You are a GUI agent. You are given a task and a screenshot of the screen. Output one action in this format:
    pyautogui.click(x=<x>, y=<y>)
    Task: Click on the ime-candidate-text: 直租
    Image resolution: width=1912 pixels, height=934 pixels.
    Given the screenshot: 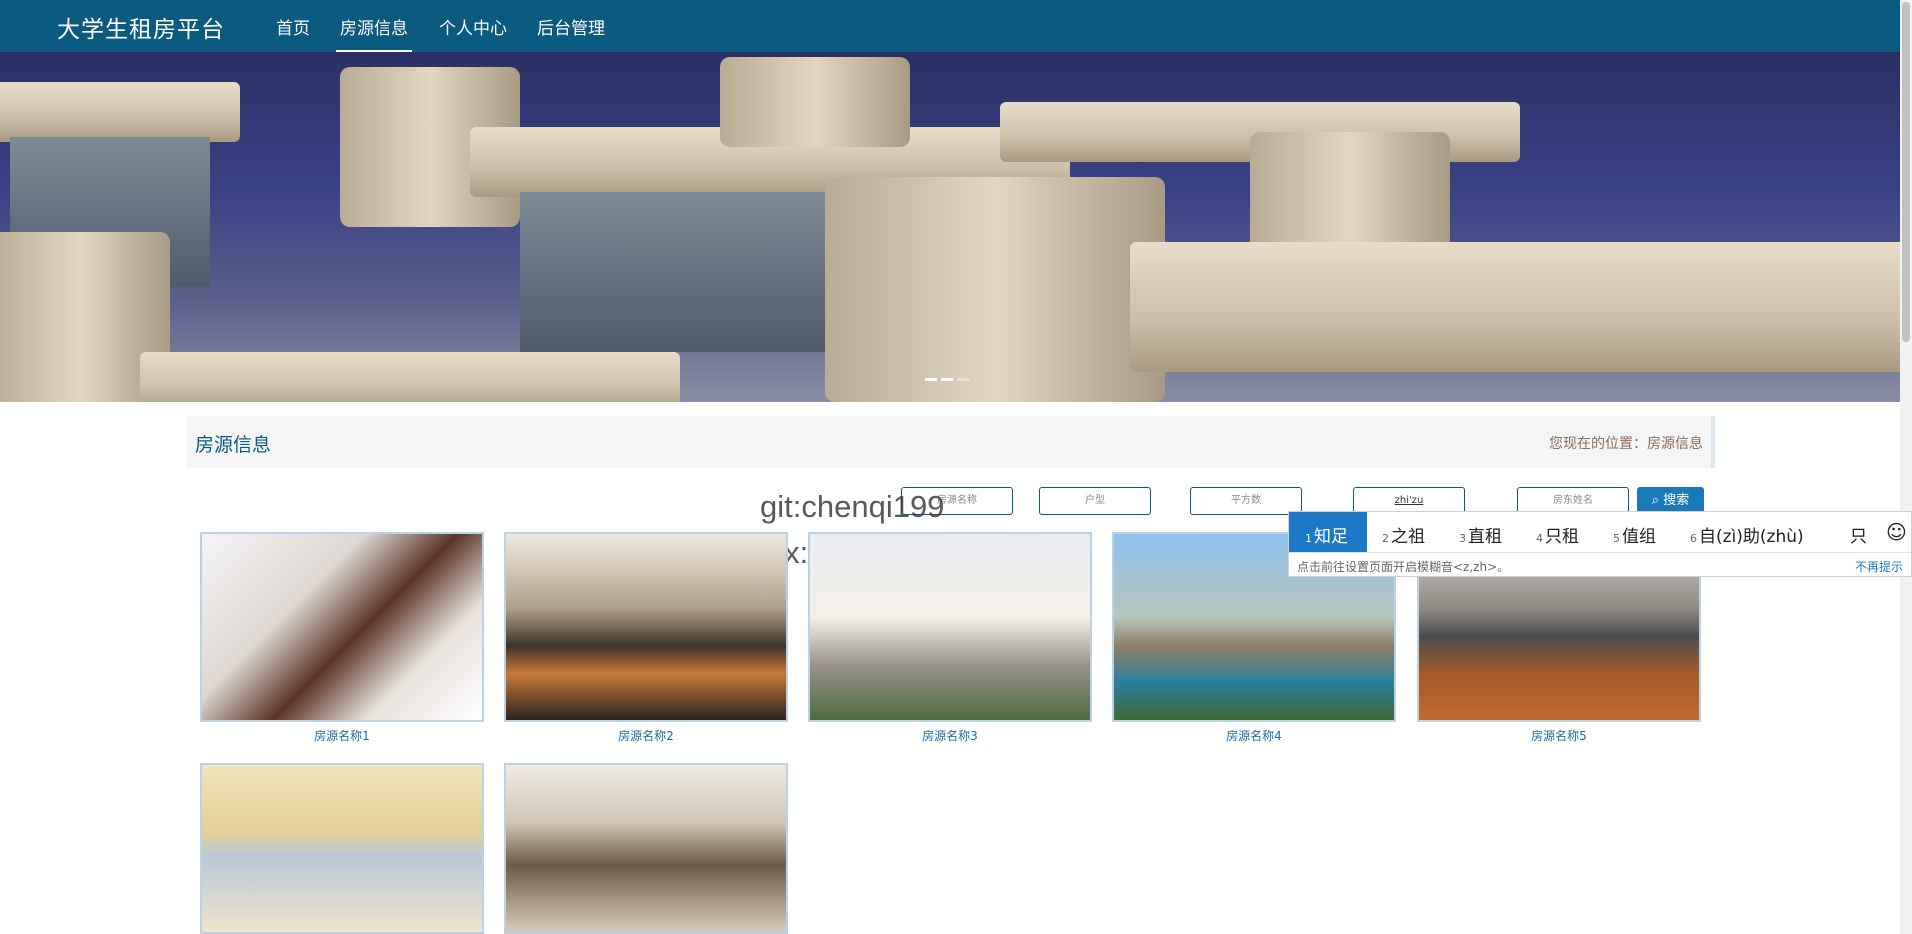 What is the action you would take?
    pyautogui.click(x=1485, y=537)
    